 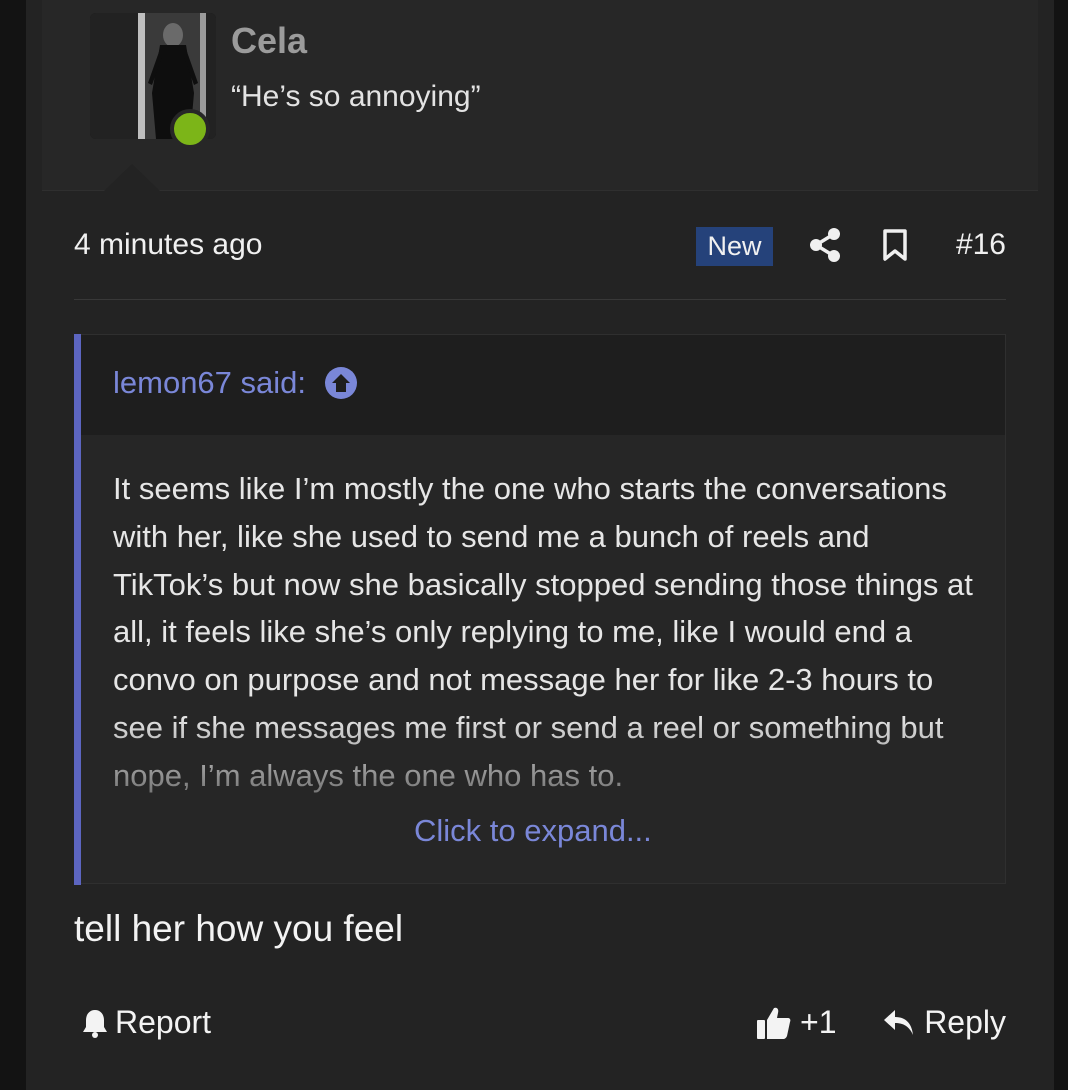 What do you see at coordinates (965, 1022) in the screenshot?
I see `reply-label: Reply` at bounding box center [965, 1022].